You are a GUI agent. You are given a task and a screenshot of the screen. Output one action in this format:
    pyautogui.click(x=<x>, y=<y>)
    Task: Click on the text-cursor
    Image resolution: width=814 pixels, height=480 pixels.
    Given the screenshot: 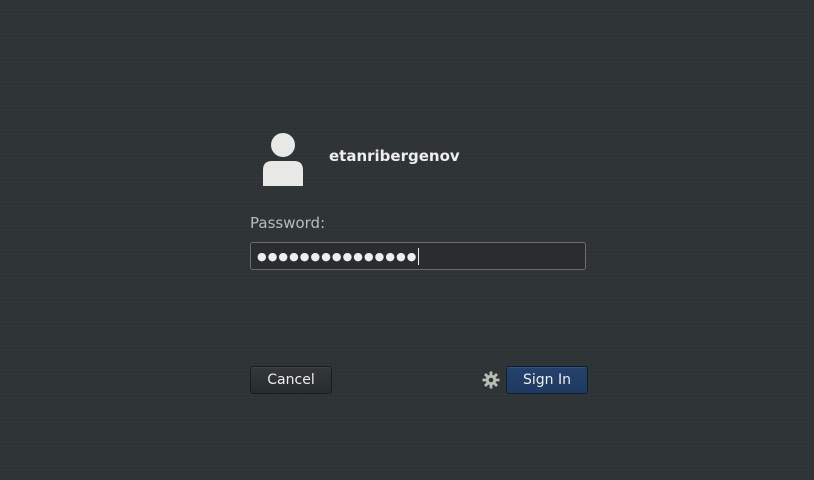 What is the action you would take?
    pyautogui.click(x=419, y=256)
    